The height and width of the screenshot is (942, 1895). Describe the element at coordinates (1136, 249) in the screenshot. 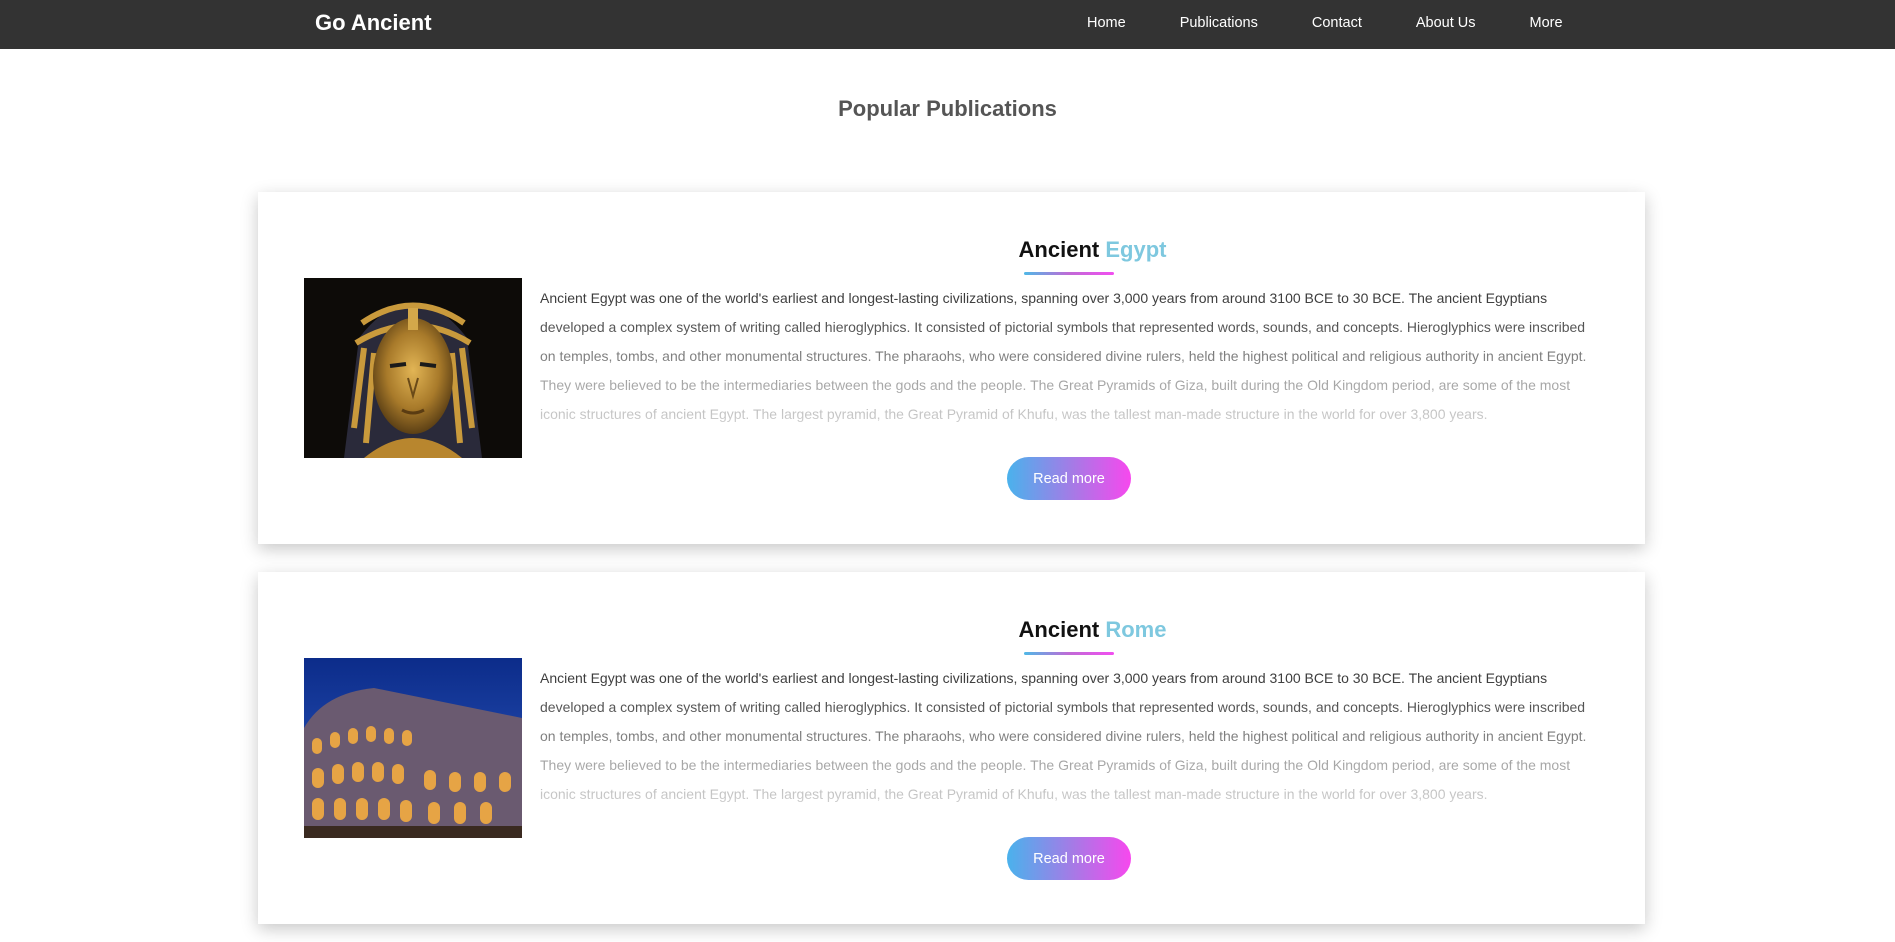

I see `card-title-accent: Egypt` at that location.